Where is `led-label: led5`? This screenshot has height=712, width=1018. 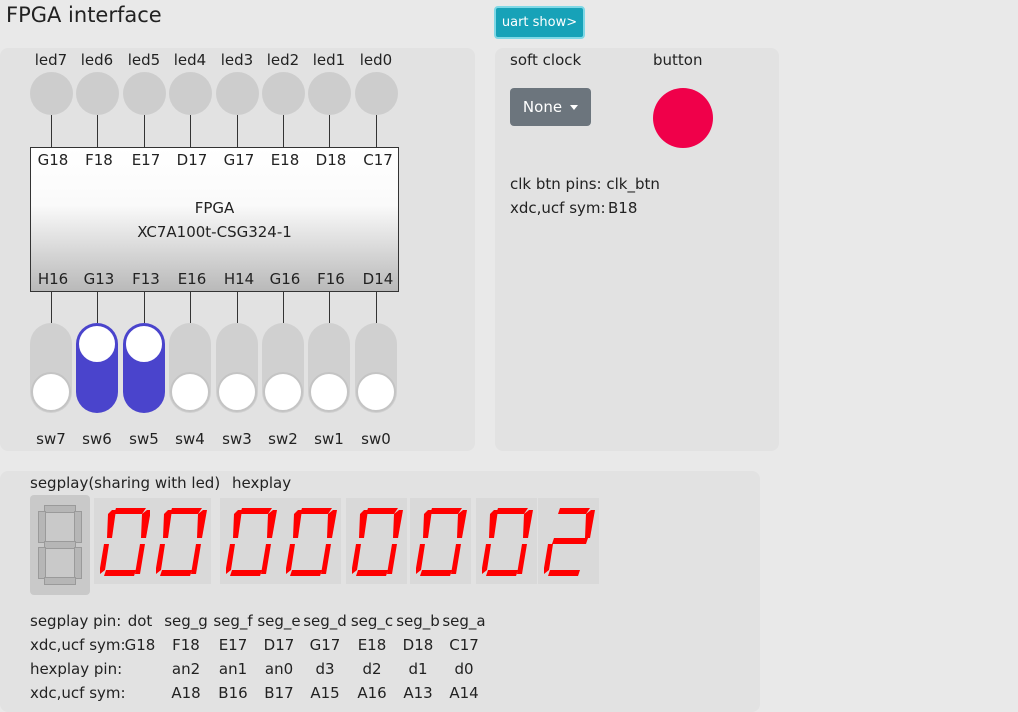
led-label: led5 is located at coordinates (144, 60).